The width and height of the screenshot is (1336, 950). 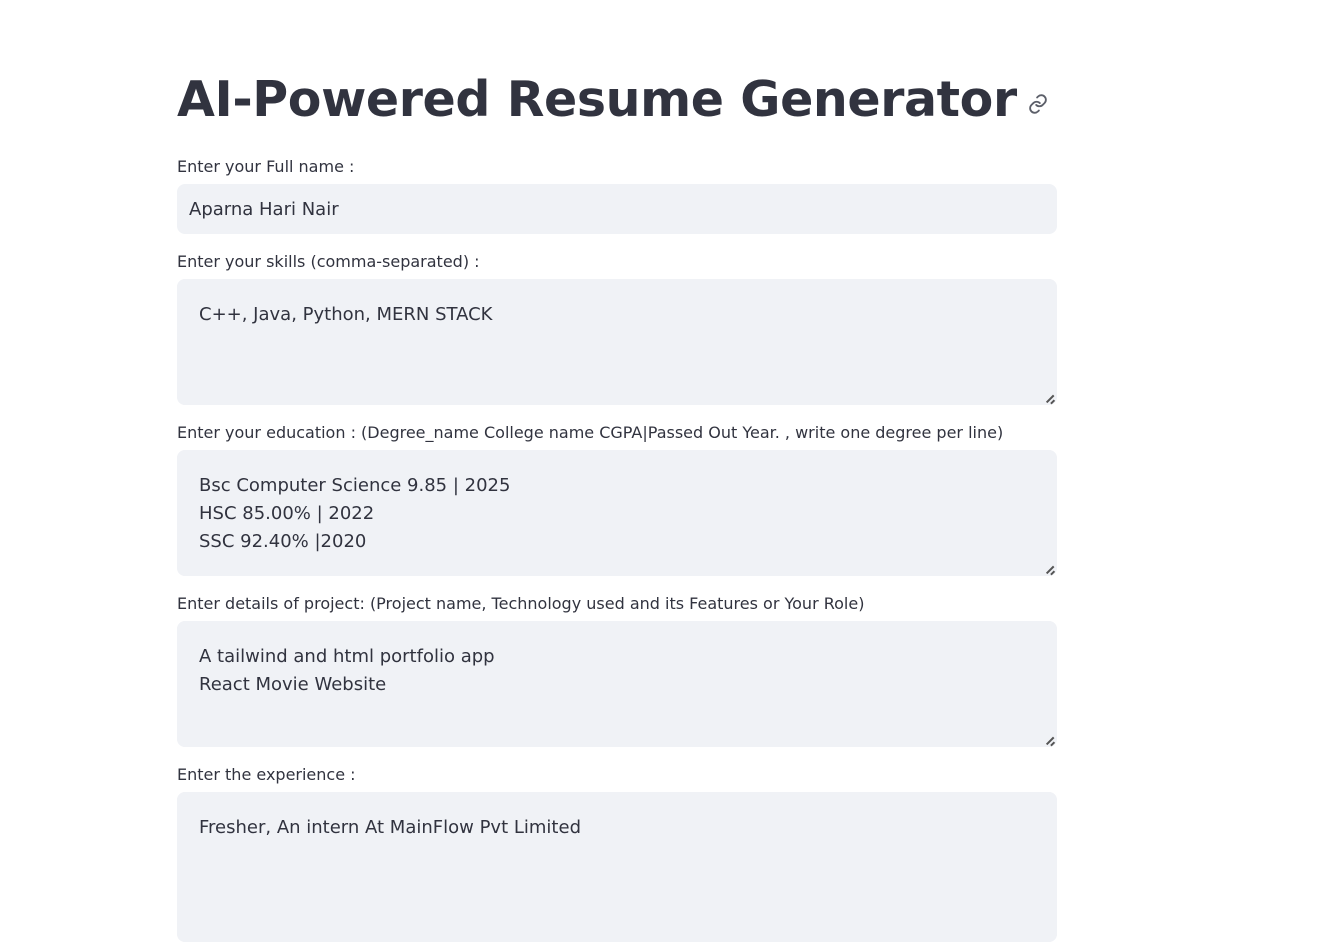 What do you see at coordinates (266, 166) in the screenshot?
I see `full-name-label: Enter your Full name :` at bounding box center [266, 166].